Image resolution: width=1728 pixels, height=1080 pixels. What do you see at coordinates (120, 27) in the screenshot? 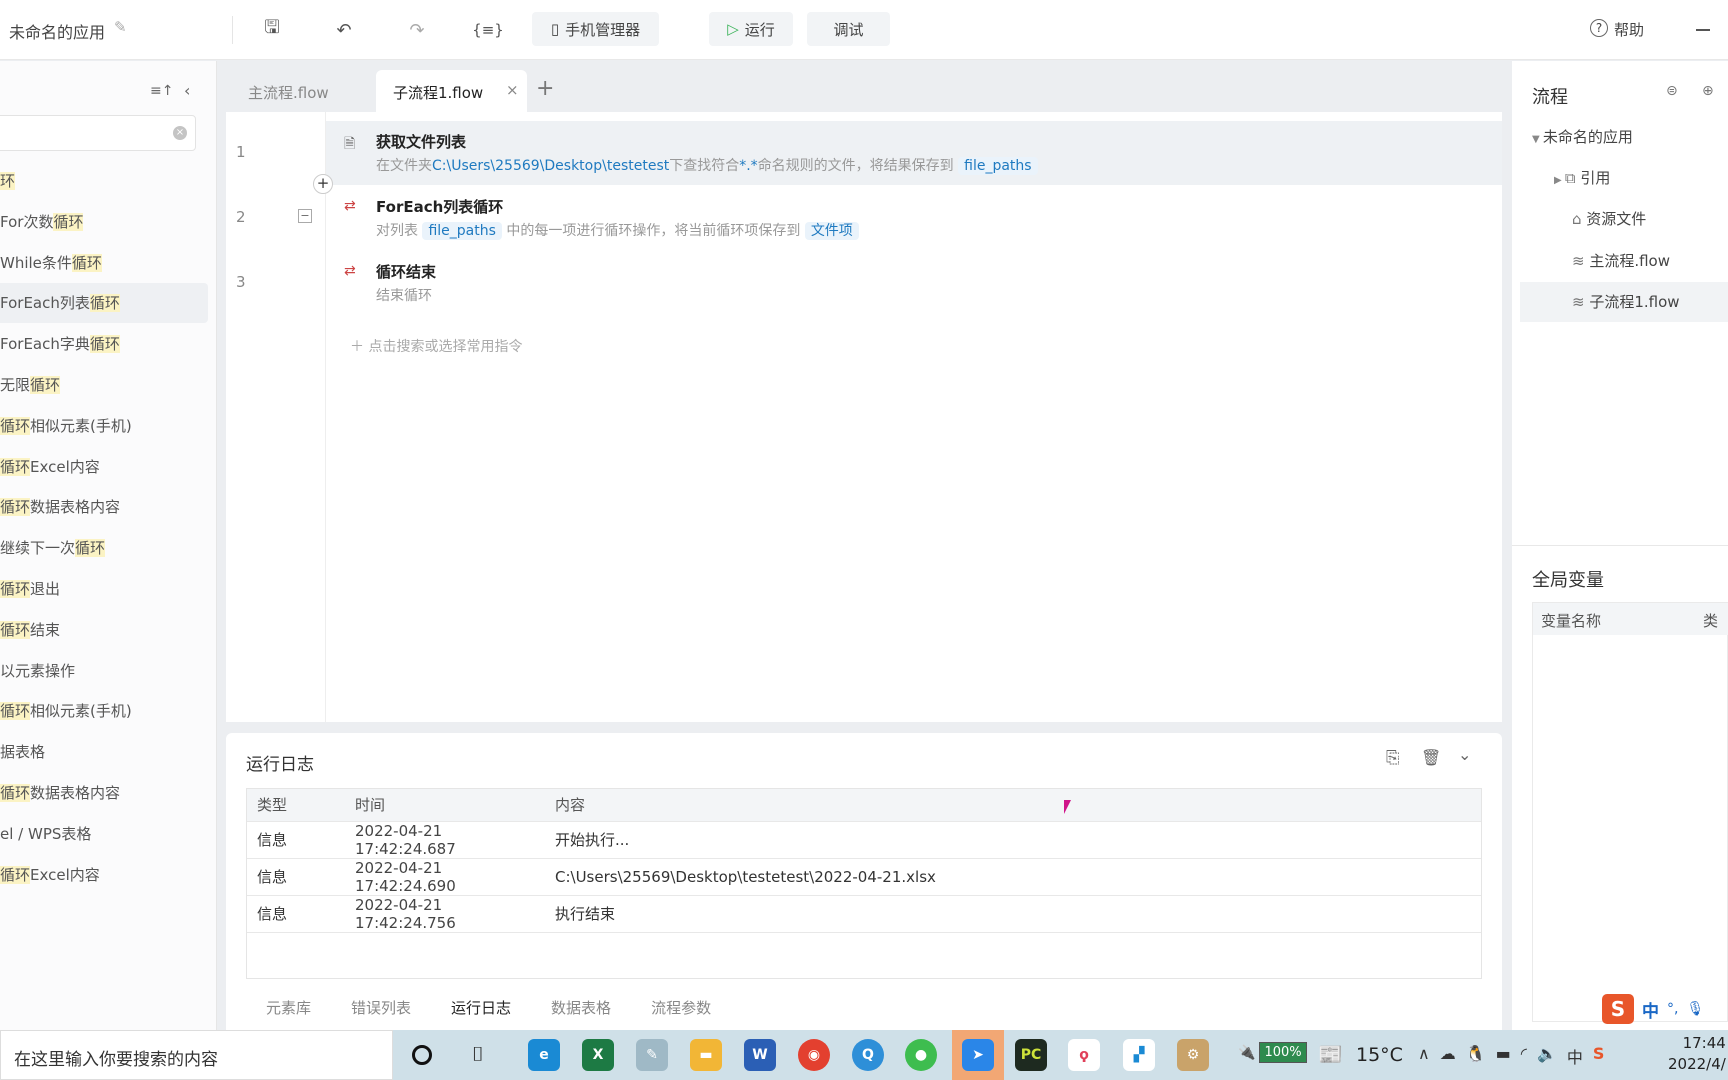
I see `edit-pencil-icon: ✎` at bounding box center [120, 27].